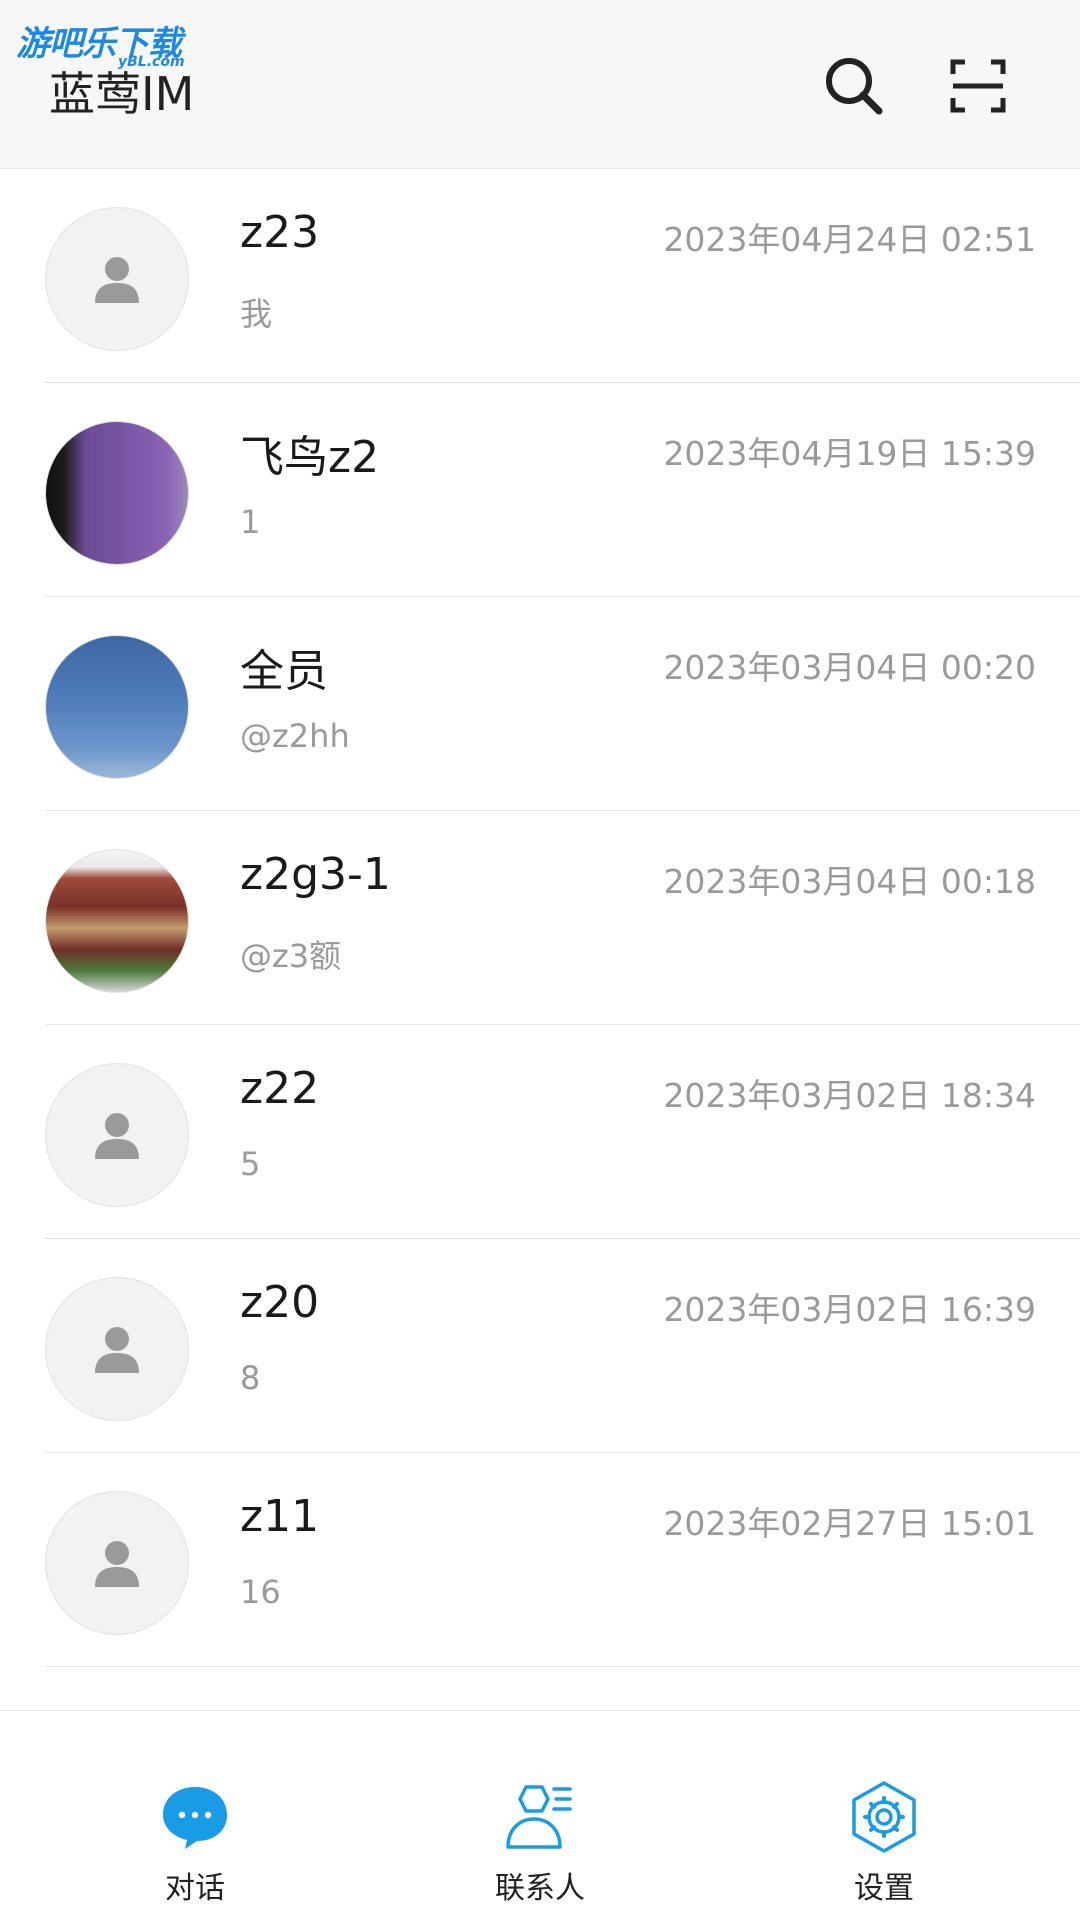 This screenshot has height=1920, width=1080. What do you see at coordinates (849, 1309) in the screenshot?
I see `conversation-time: 2023年03月02日 16:39` at bounding box center [849, 1309].